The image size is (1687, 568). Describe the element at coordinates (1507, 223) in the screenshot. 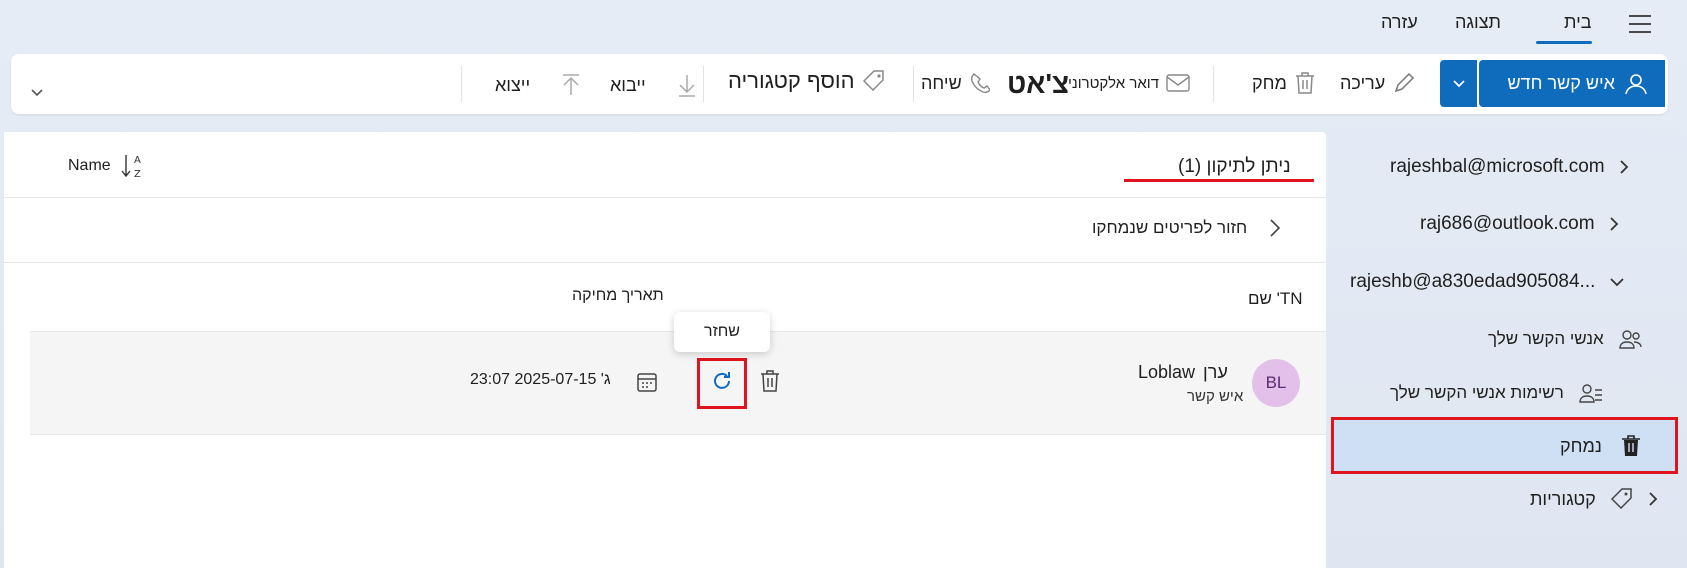

I see `account-label: raj686@outlook.com` at that location.